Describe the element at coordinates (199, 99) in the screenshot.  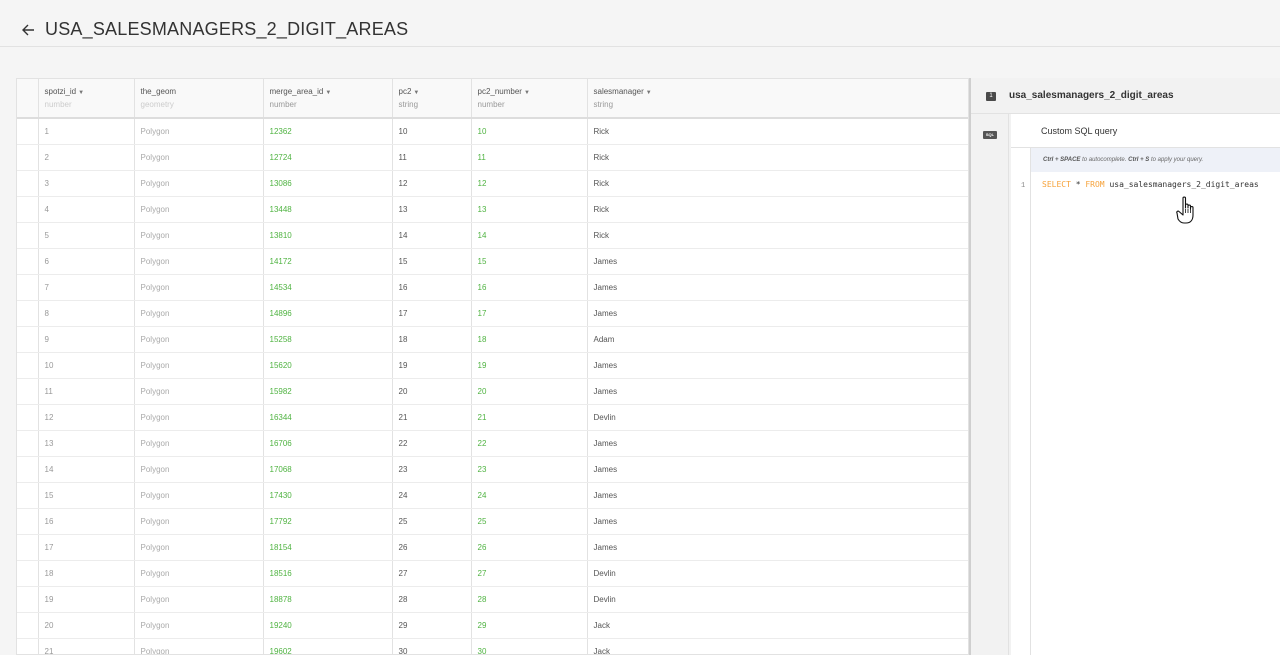
I see `column-header: the_geom geometry` at that location.